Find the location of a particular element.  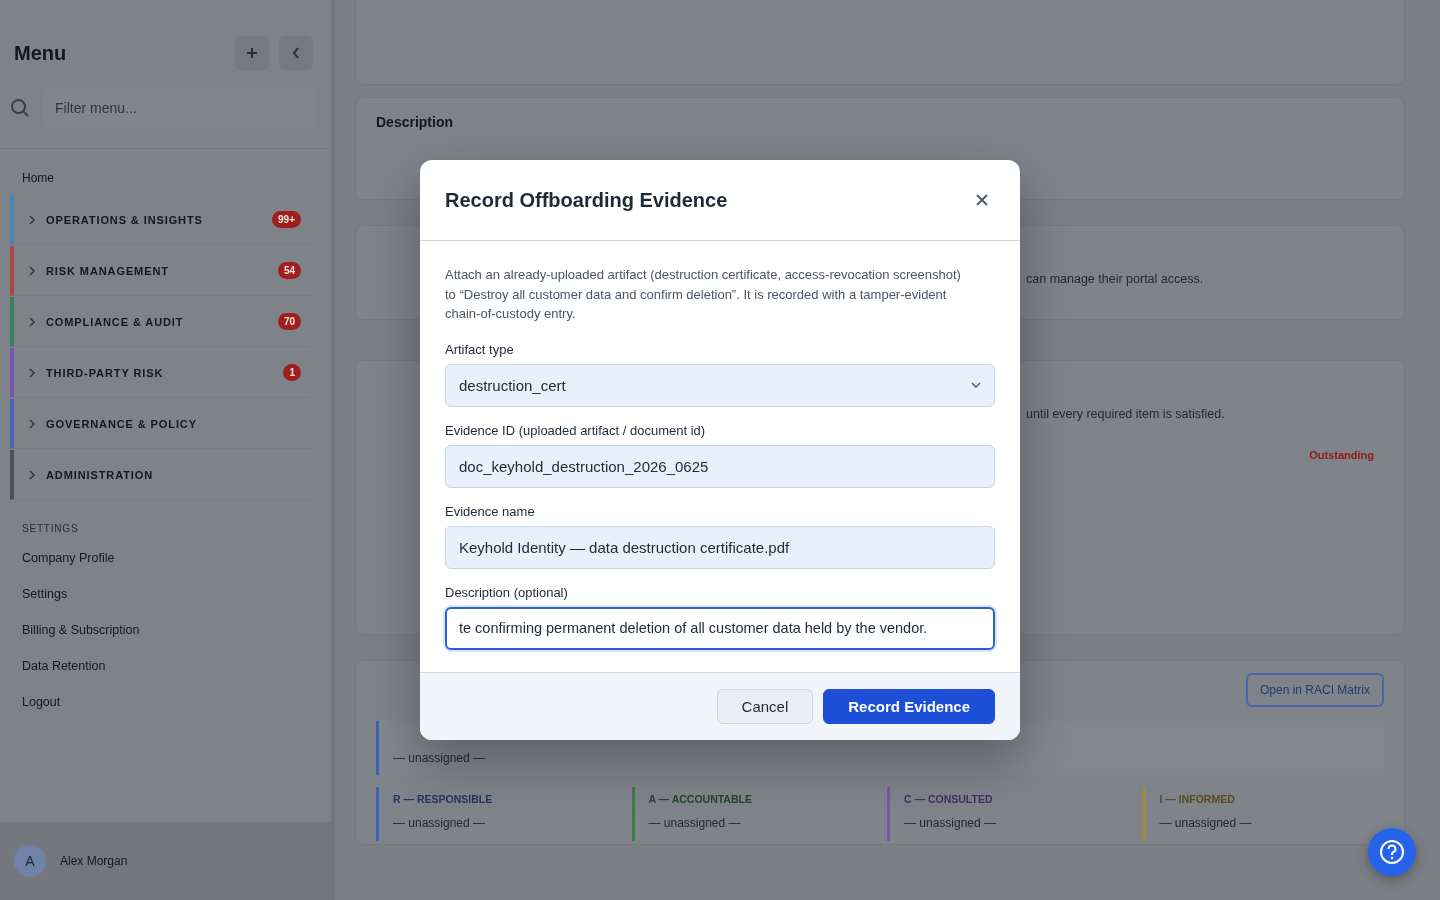

chevron-left-icon is located at coordinates (296, 53).